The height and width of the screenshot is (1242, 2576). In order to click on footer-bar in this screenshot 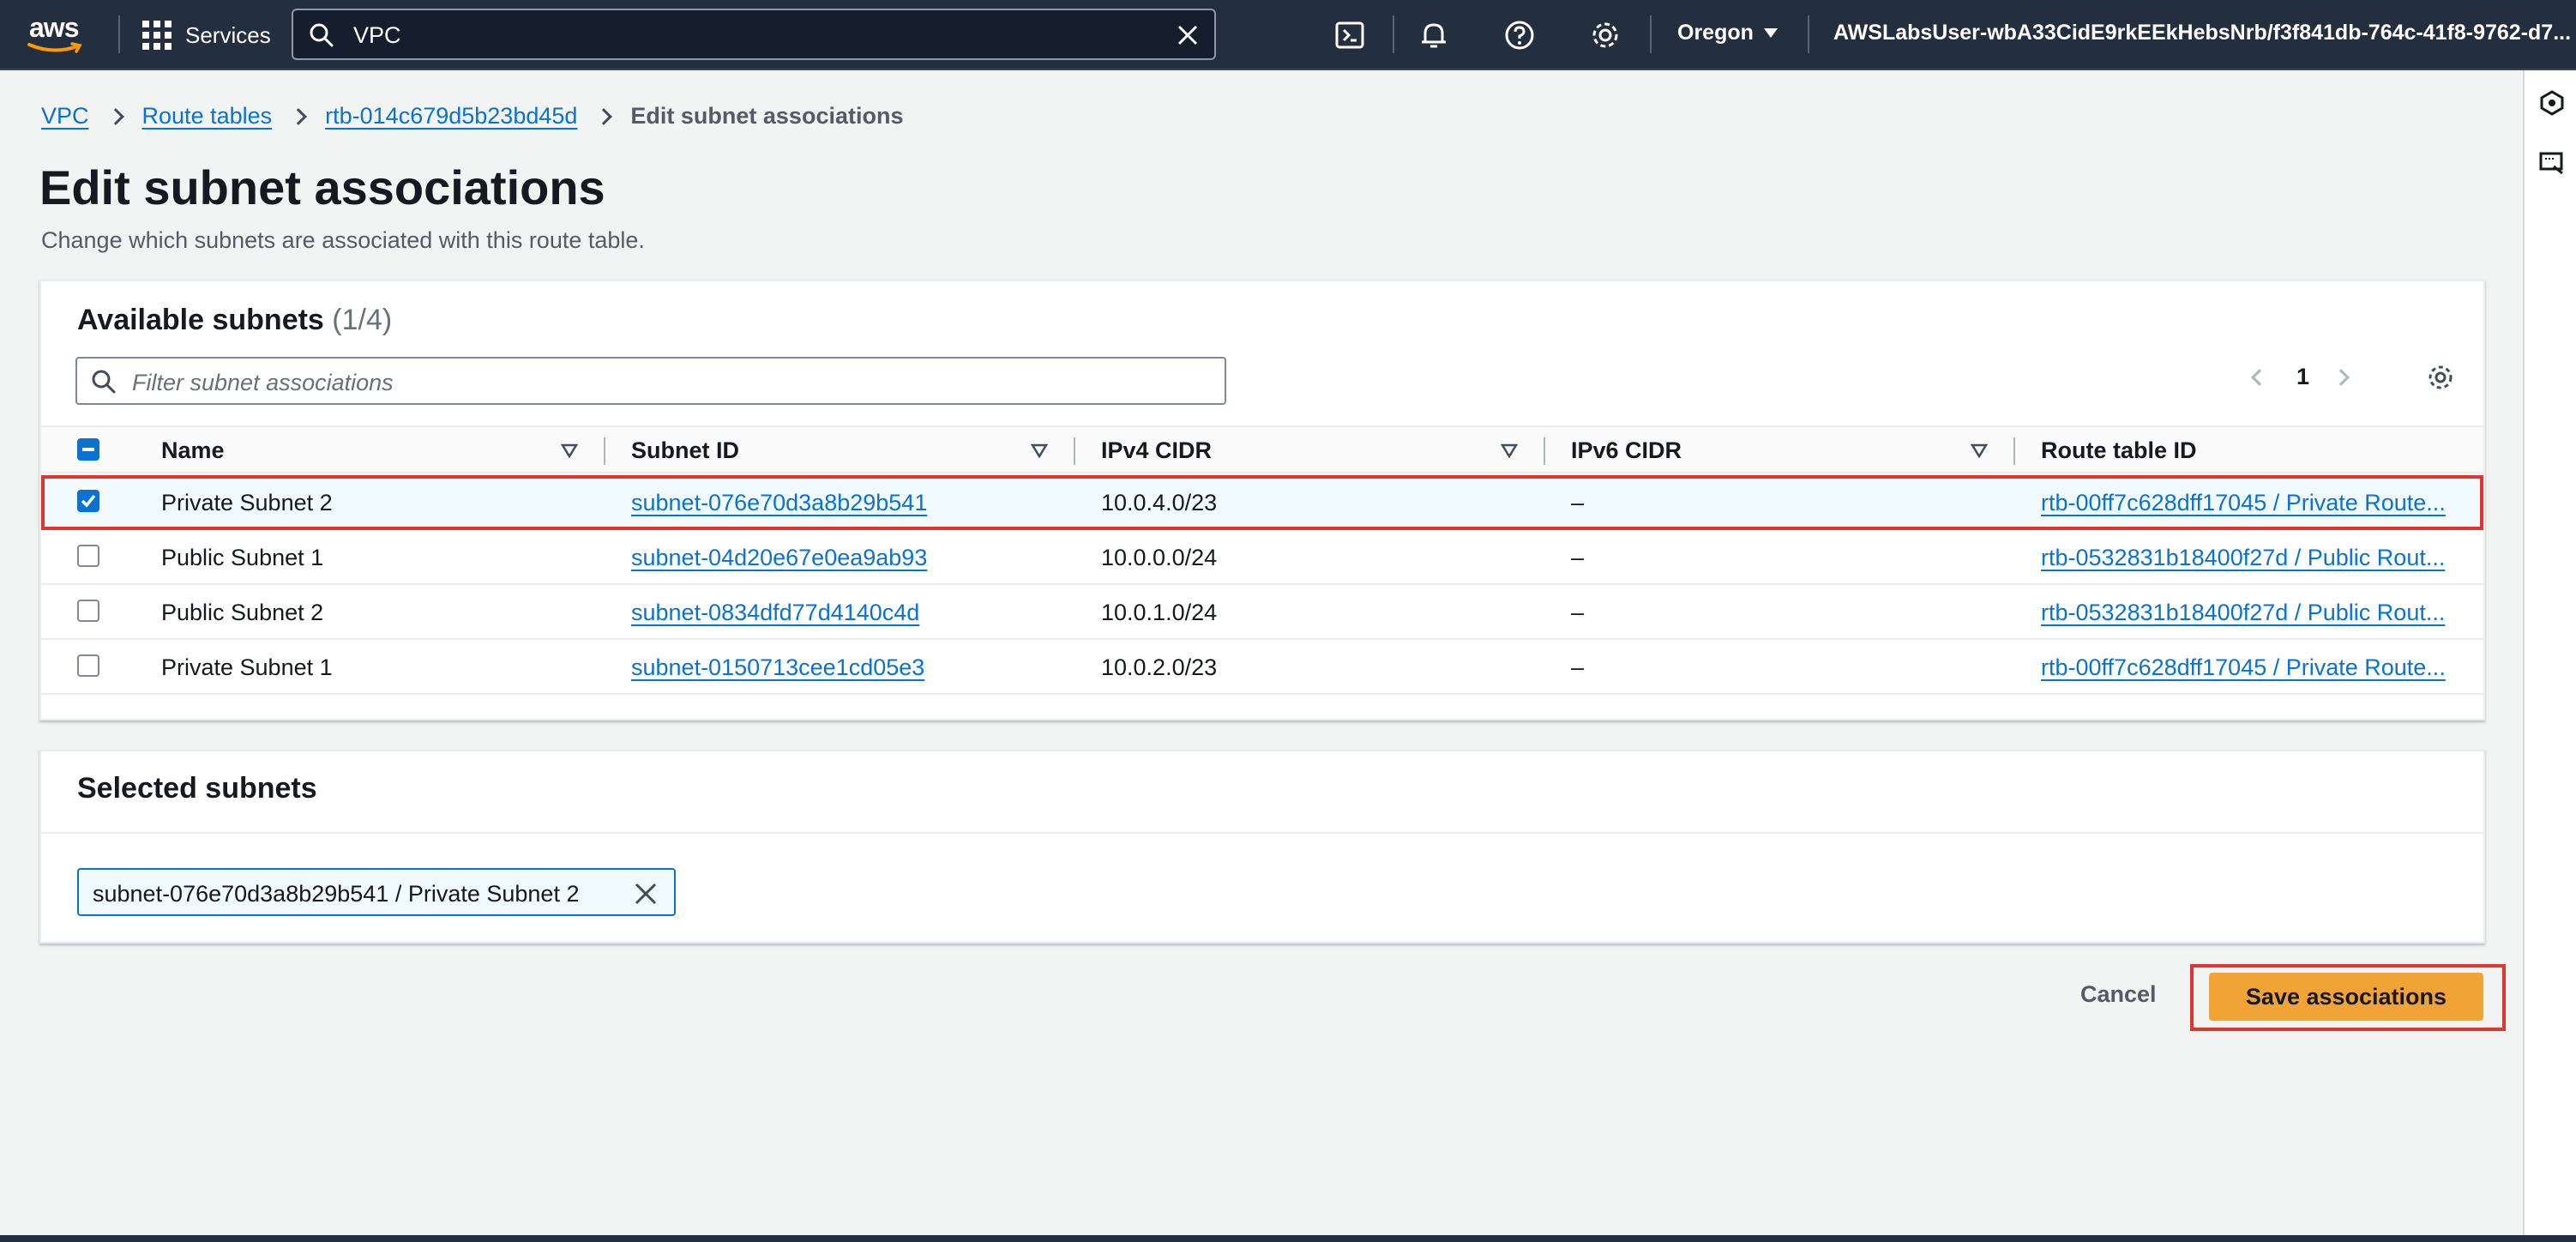, I will do `click(1288, 1239)`.